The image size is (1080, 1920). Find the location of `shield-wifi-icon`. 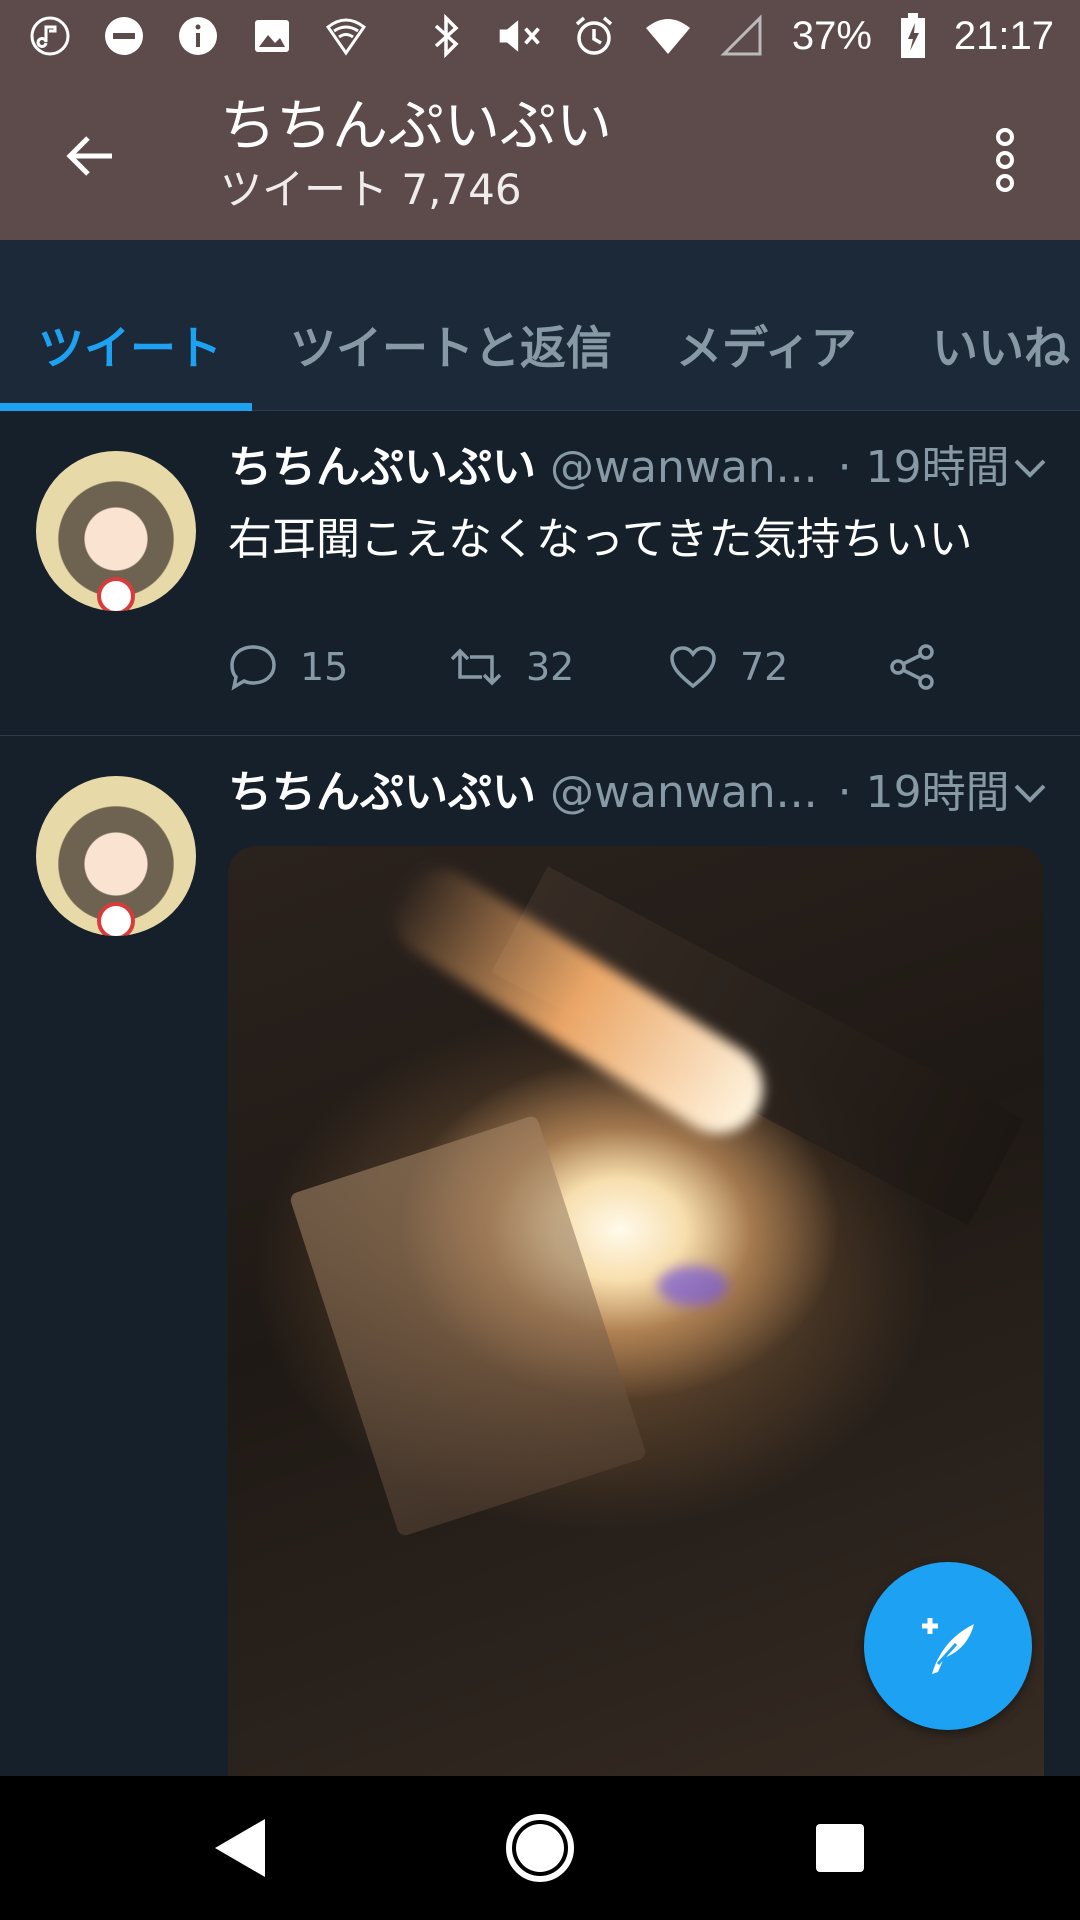

shield-wifi-icon is located at coordinates (346, 36).